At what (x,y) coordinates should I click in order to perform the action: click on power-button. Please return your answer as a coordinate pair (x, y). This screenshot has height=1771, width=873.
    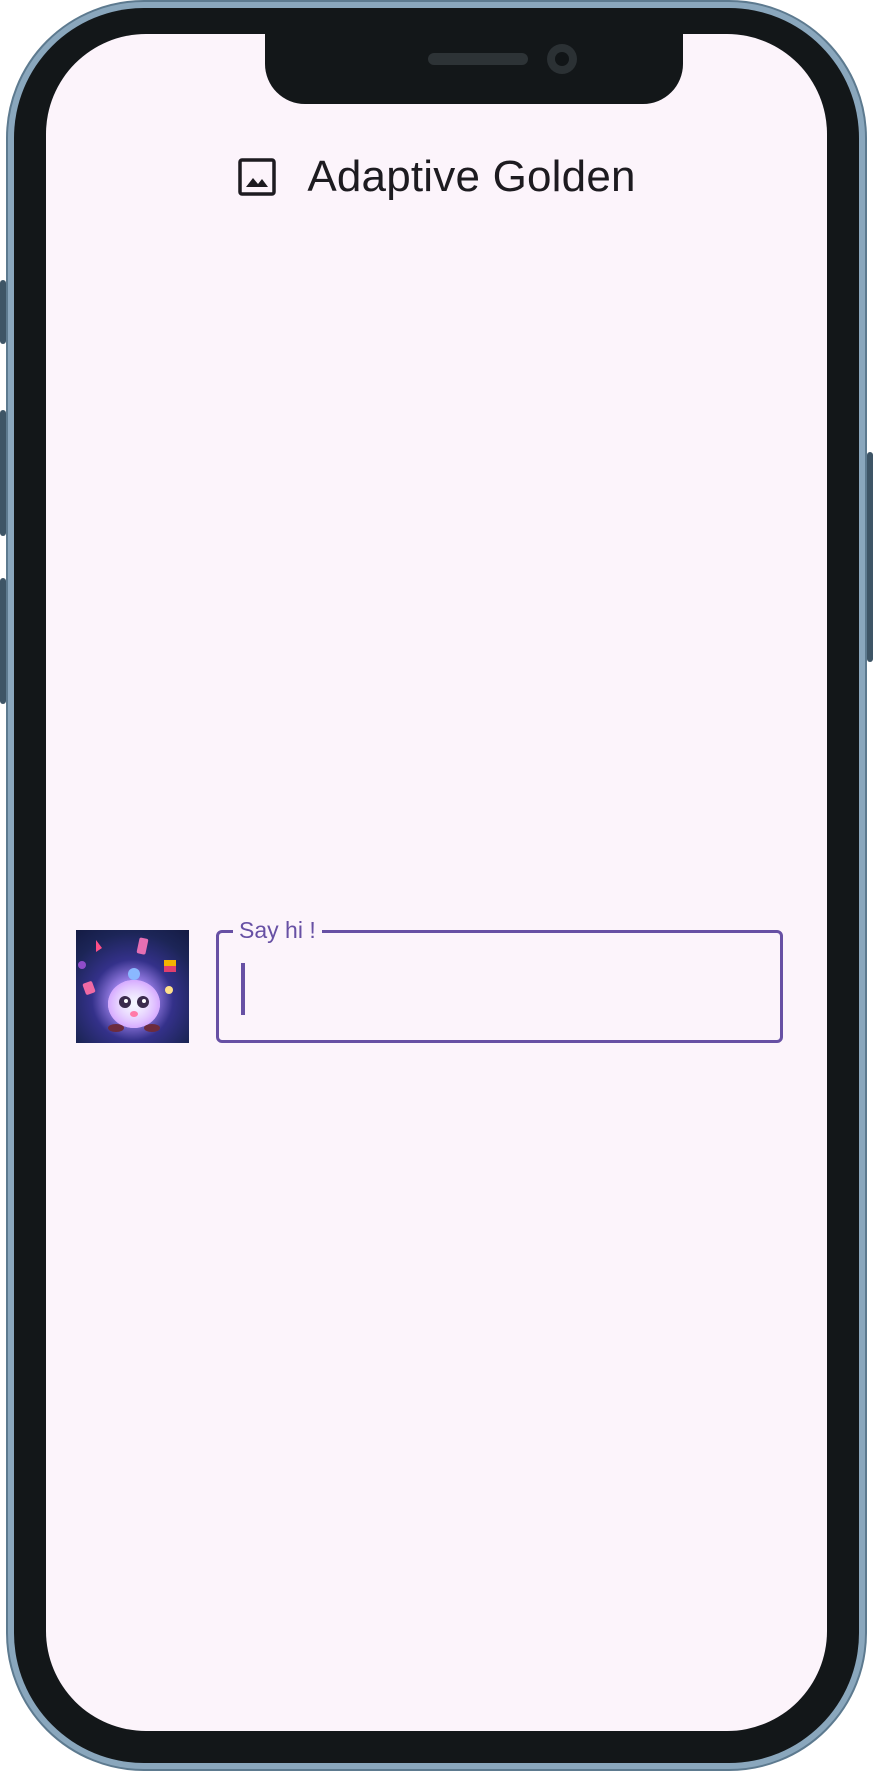
    Looking at the image, I should click on (870, 557).